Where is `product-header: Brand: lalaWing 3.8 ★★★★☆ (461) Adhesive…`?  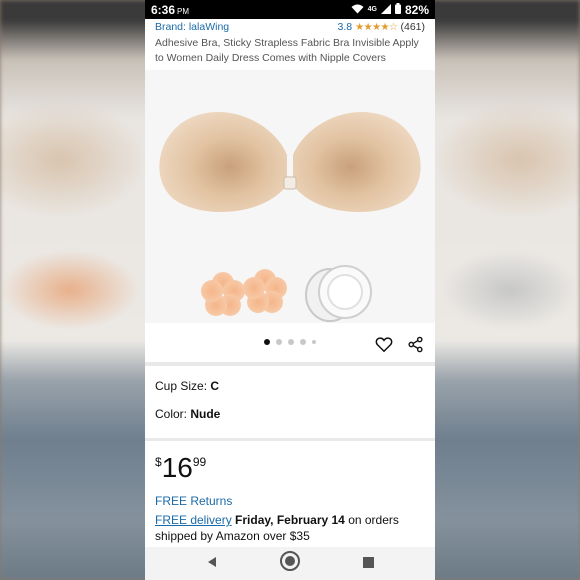 product-header: Brand: lalaWing 3.8 ★★★★☆ (461) Adhesive… is located at coordinates (290, 42).